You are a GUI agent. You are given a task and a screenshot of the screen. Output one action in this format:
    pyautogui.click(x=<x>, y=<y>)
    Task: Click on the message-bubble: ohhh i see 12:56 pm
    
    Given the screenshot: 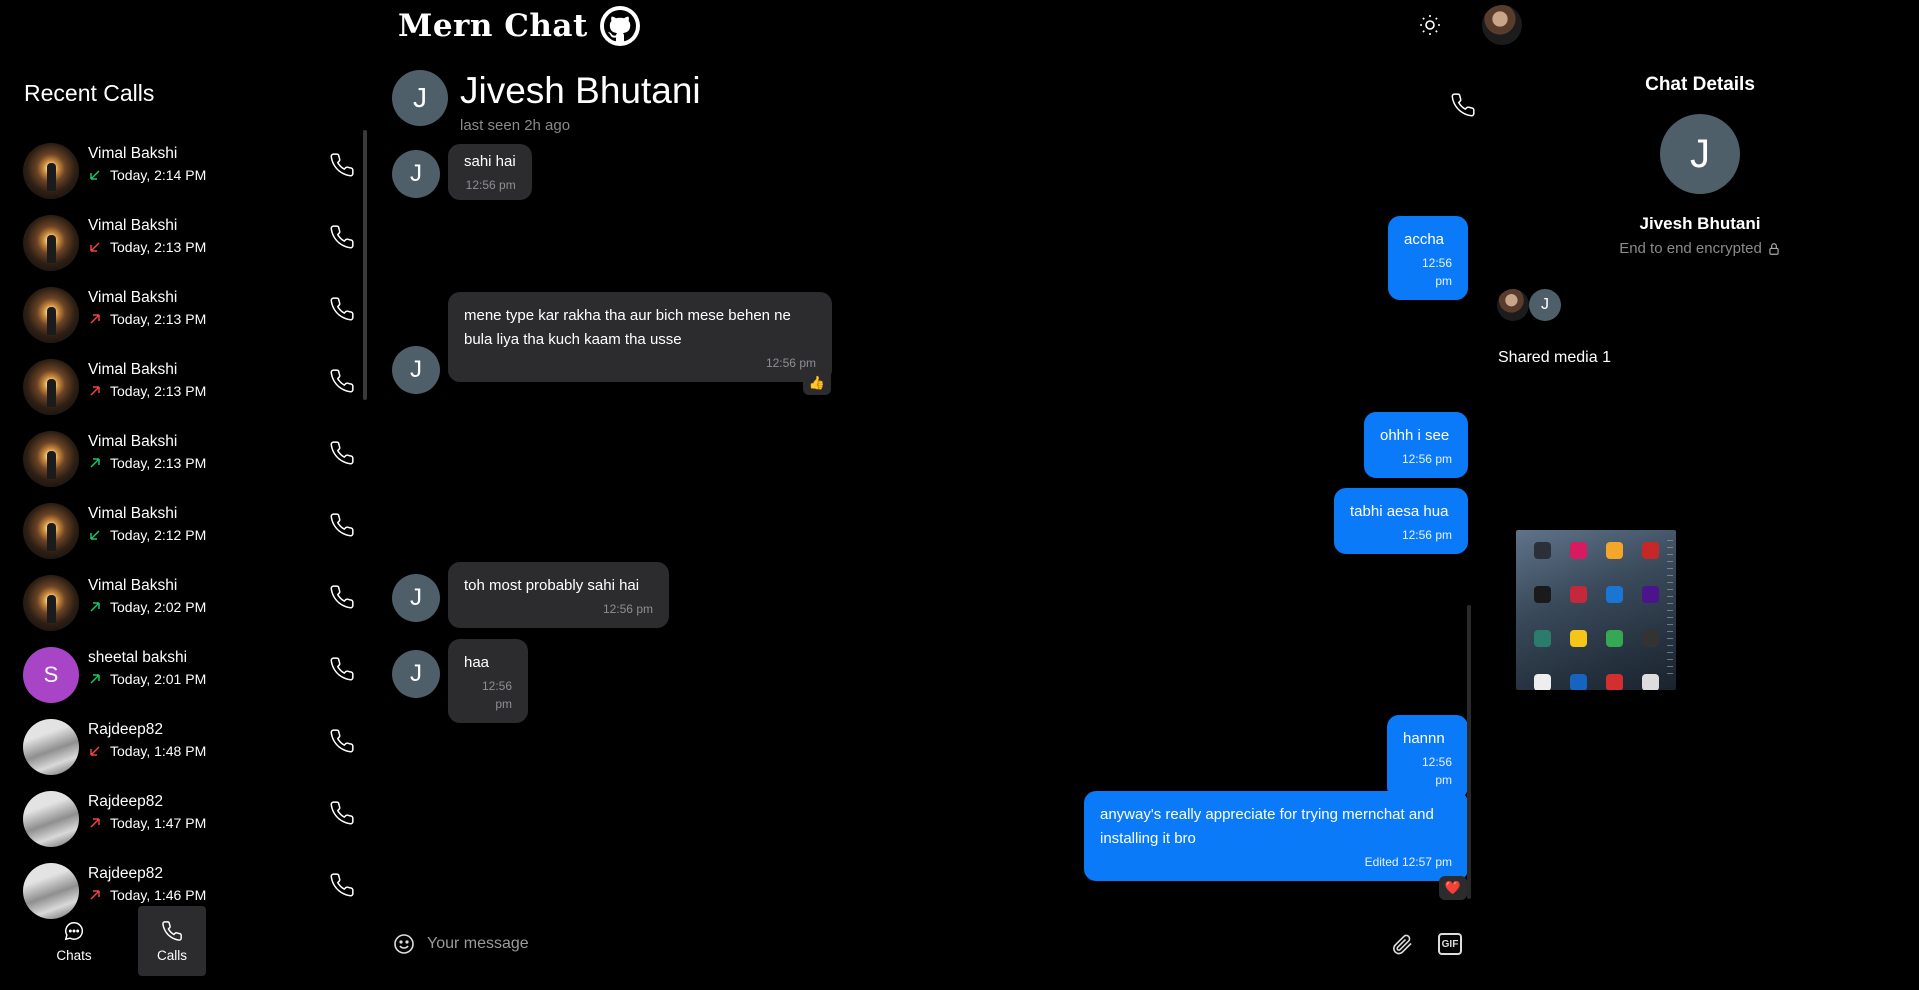 What is the action you would take?
    pyautogui.click(x=1416, y=445)
    